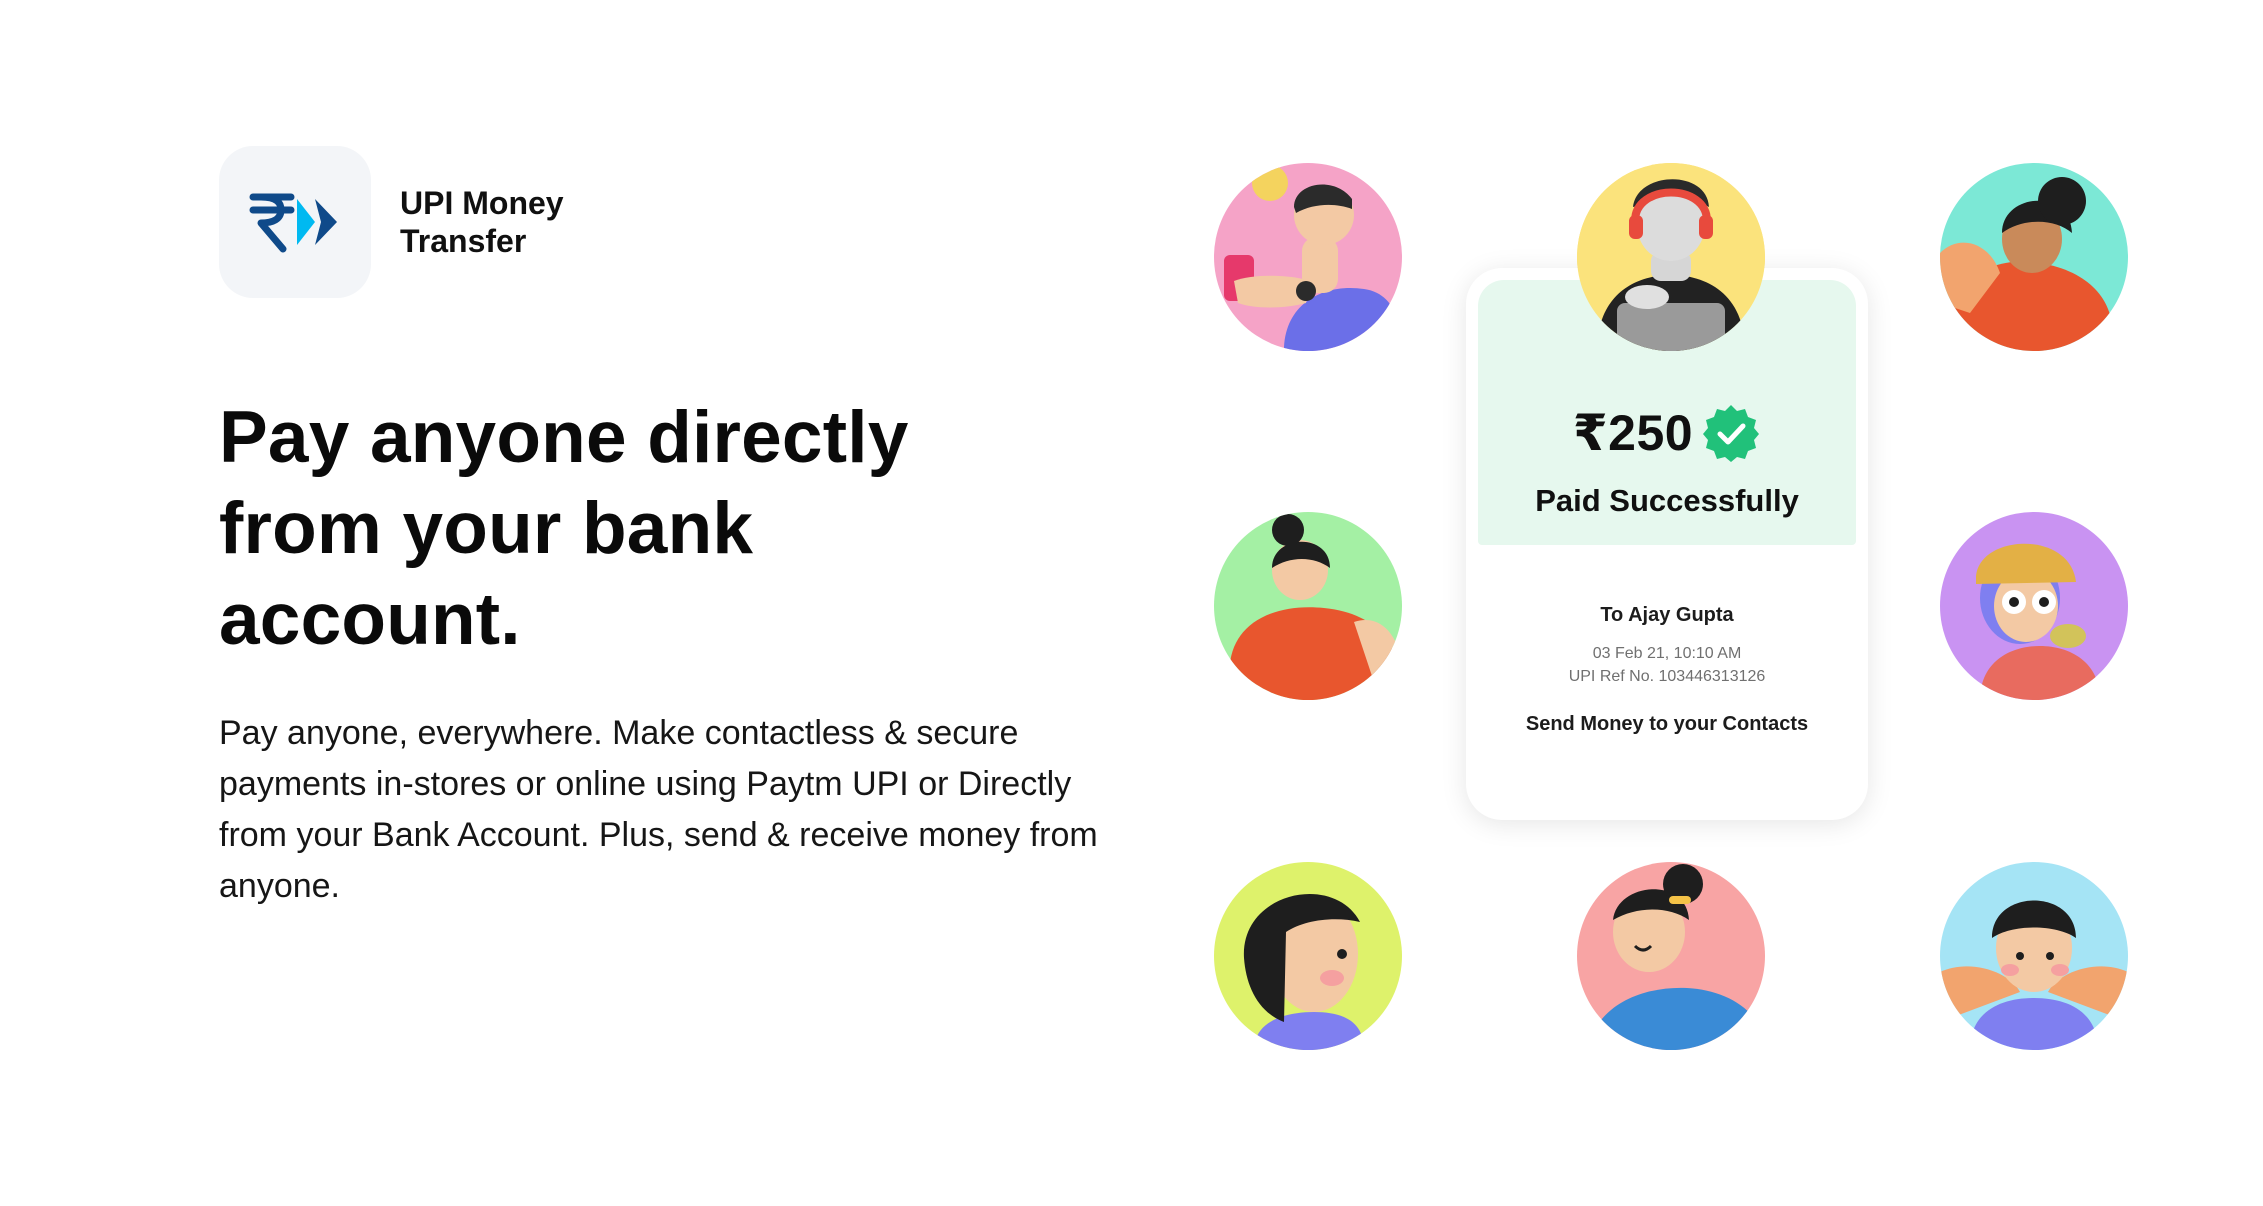 Image resolution: width=2263 pixels, height=1206 pixels. Describe the element at coordinates (1308, 956) in the screenshot. I see `avatar-person-bob` at that location.